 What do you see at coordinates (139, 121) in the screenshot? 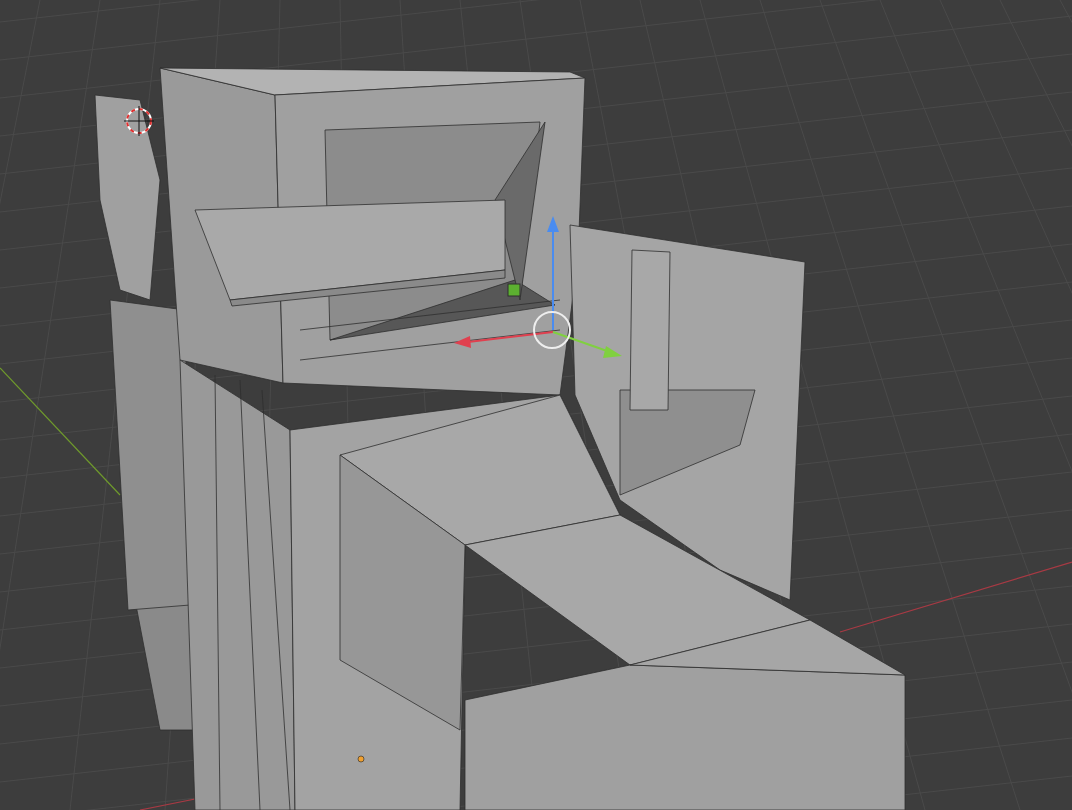
I see `crosshair-icon` at bounding box center [139, 121].